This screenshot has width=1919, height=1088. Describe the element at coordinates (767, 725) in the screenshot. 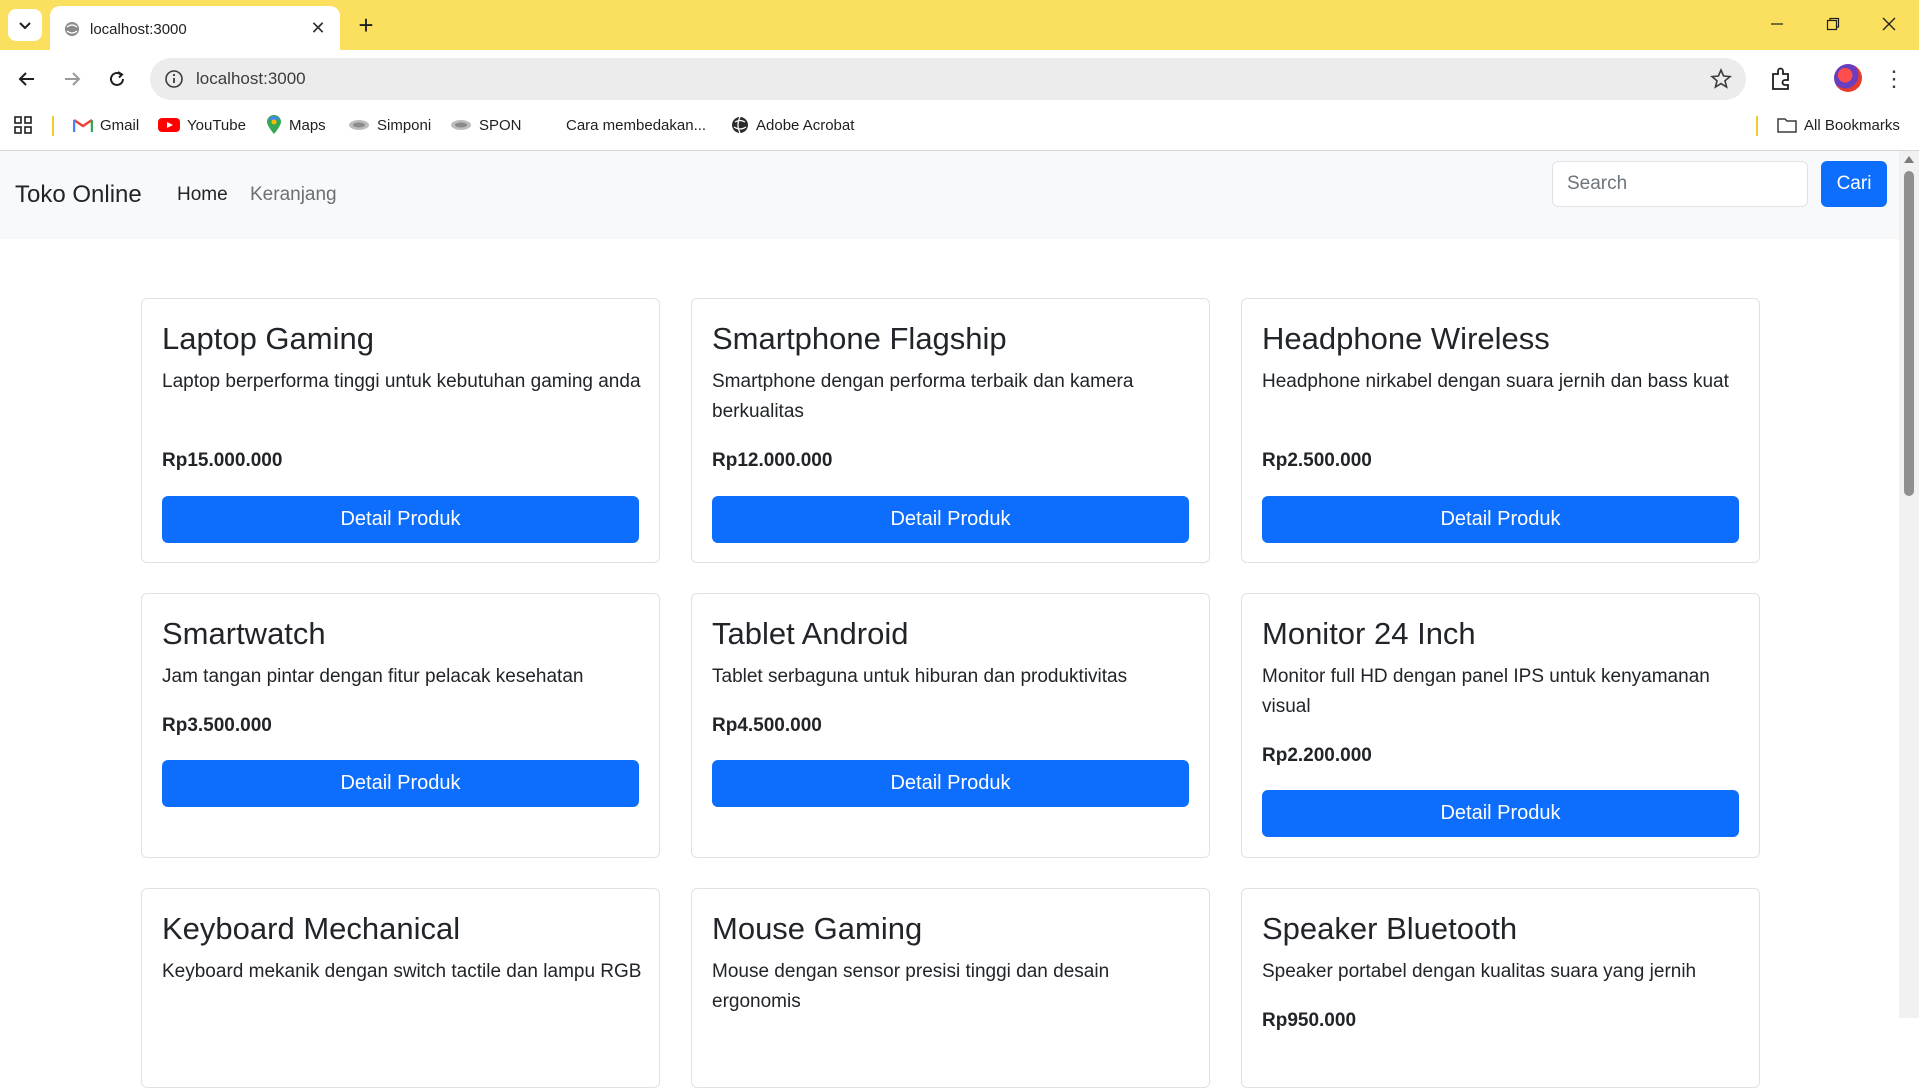

I see `product-price: Rp4.500.000` at that location.